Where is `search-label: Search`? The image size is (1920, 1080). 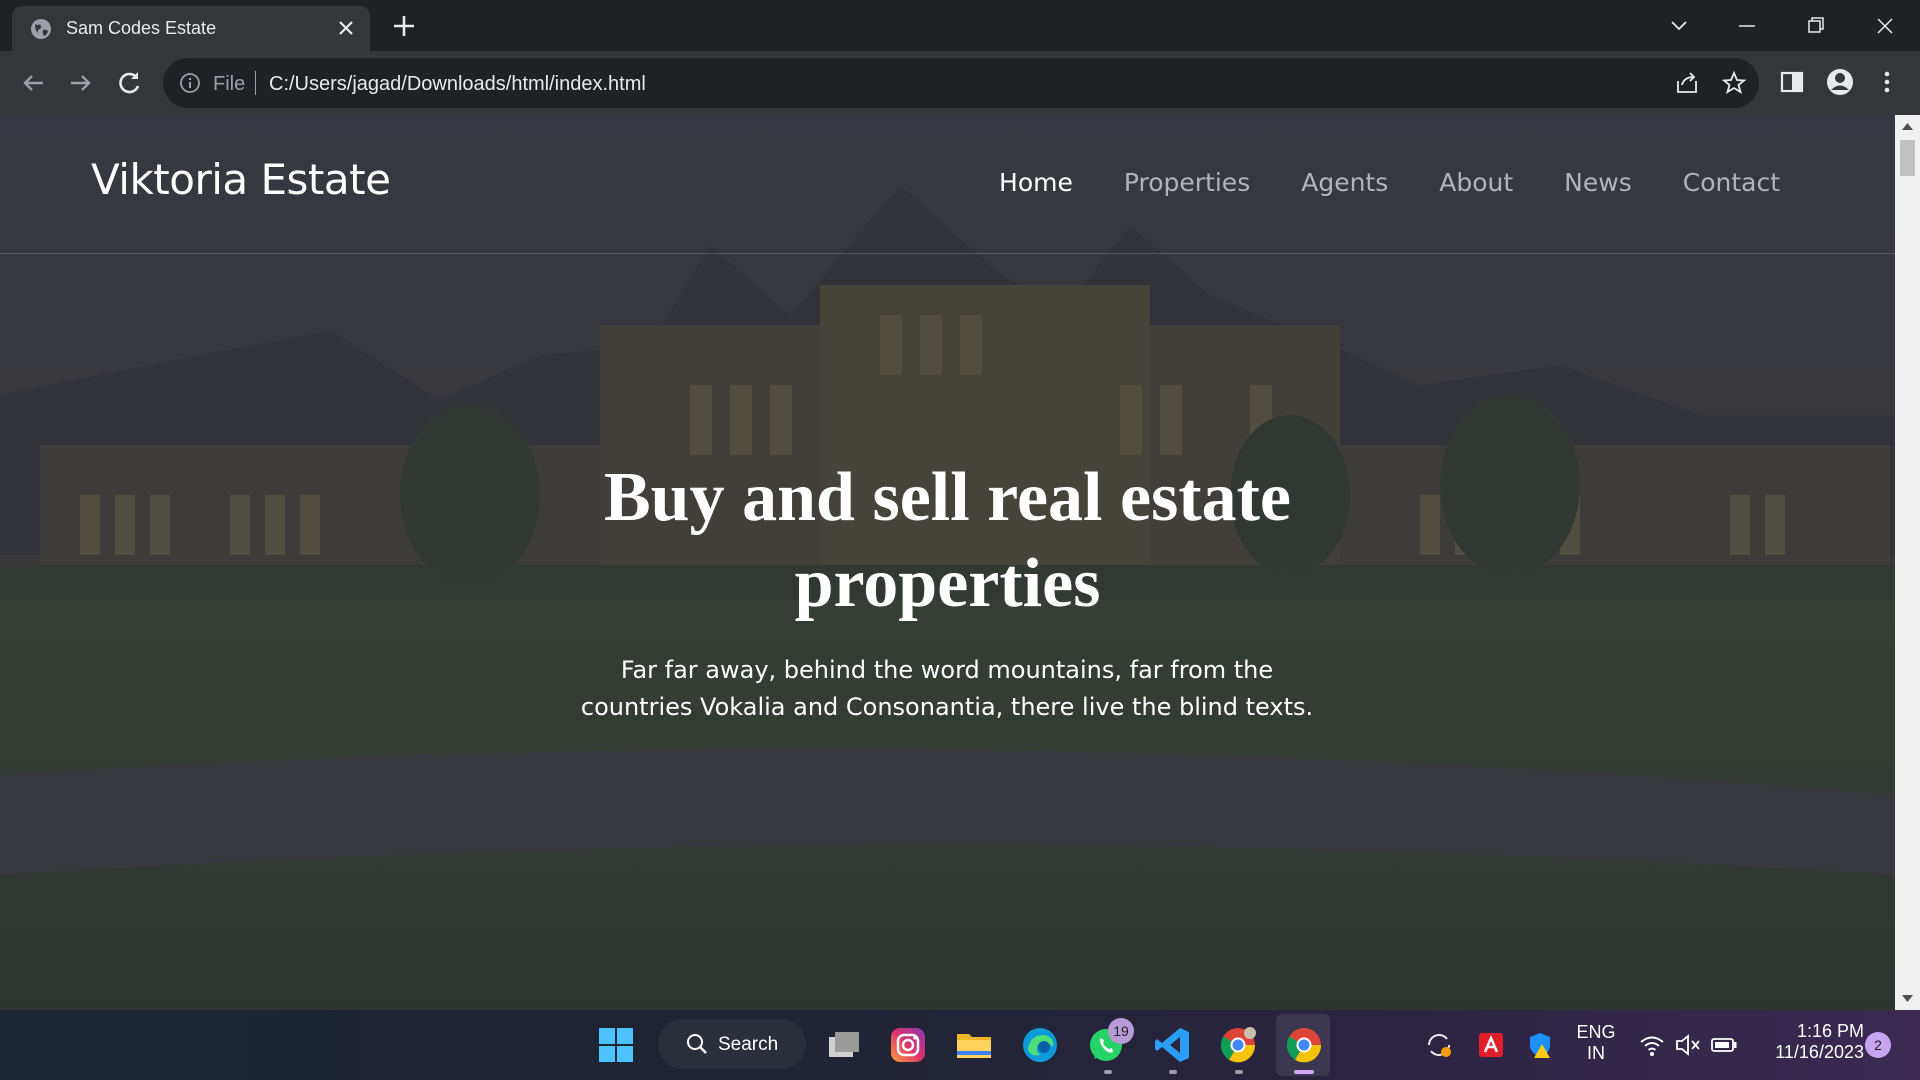
search-label: Search is located at coordinates (748, 1044).